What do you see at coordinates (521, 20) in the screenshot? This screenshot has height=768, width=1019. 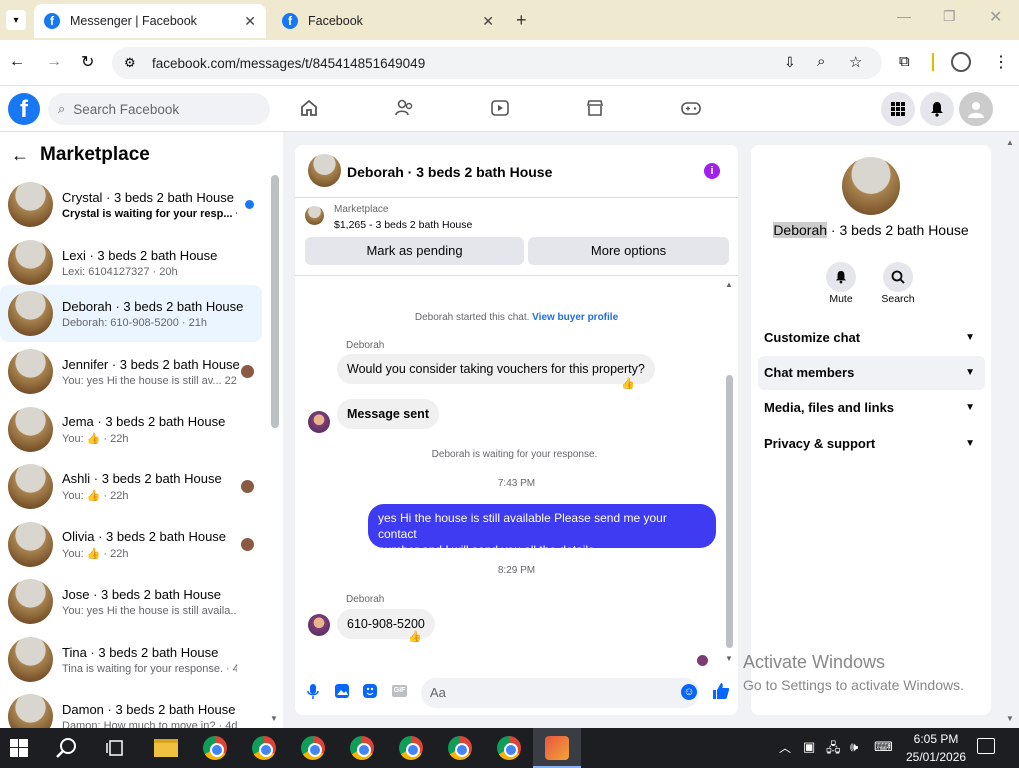 I see `new-tab-icon: +` at bounding box center [521, 20].